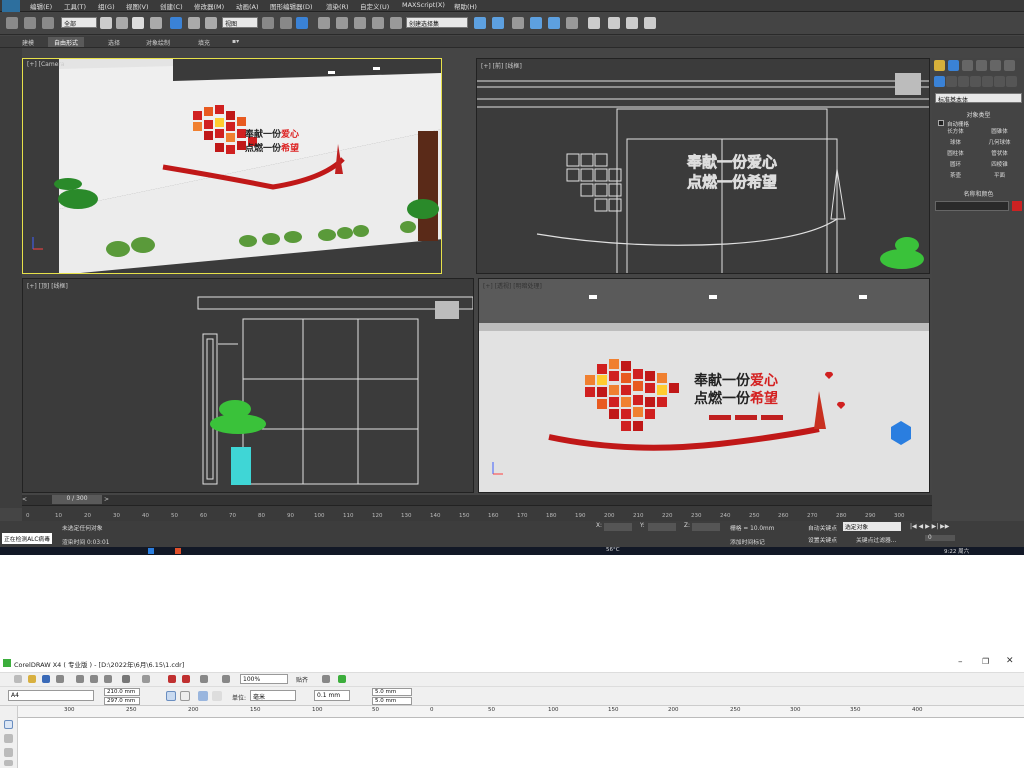 This screenshot has height=768, width=1024. Describe the element at coordinates (176, 23) in the screenshot. I see `select-move-icon` at that location.